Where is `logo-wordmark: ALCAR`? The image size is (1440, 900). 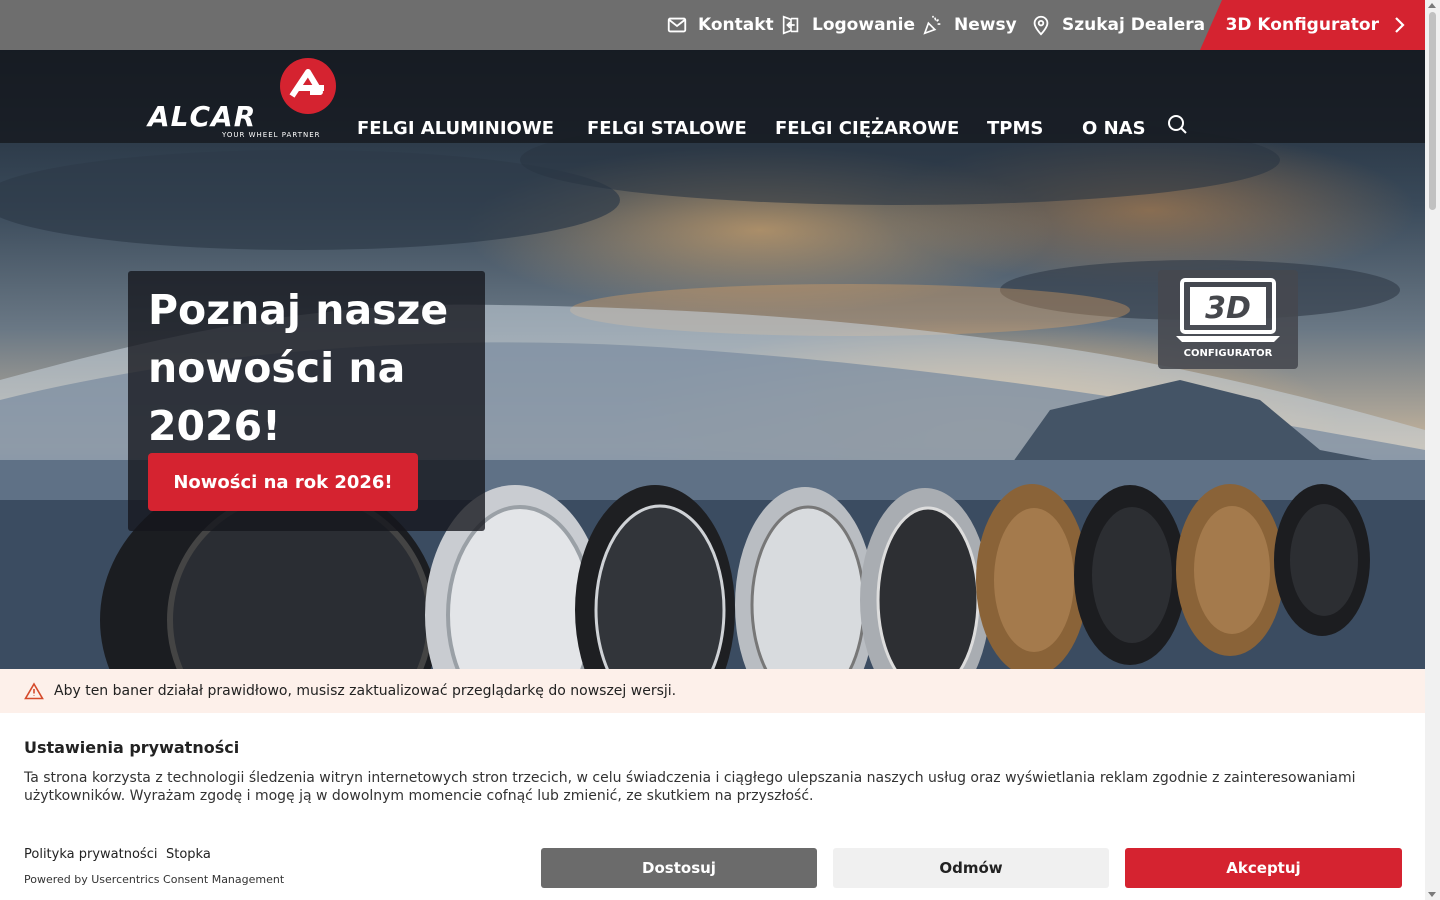
logo-wordmark: ALCAR is located at coordinates (202, 116).